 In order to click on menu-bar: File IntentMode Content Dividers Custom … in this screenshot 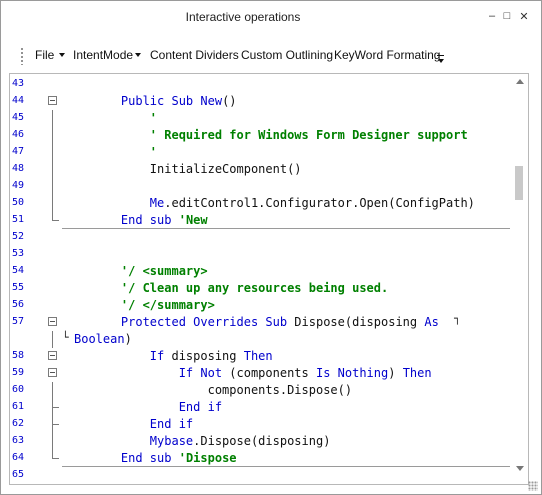, I will do `click(271, 57)`.